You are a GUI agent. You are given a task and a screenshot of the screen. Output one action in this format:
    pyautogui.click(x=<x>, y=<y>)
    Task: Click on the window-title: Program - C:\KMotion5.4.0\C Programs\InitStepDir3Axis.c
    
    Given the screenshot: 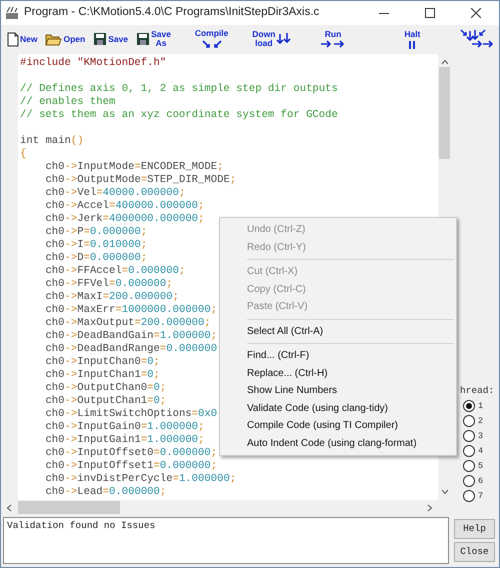 What is the action you would take?
    pyautogui.click(x=172, y=12)
    